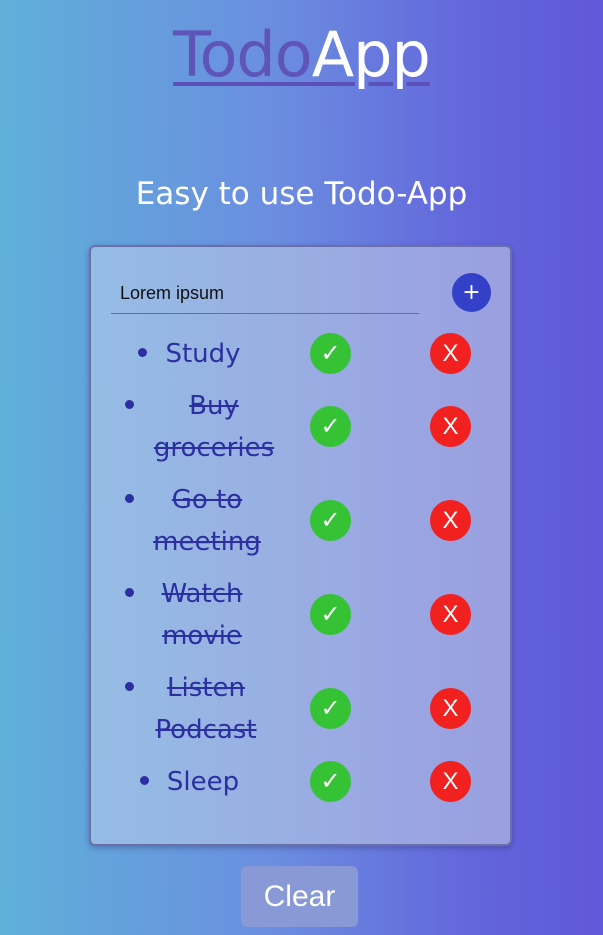 The width and height of the screenshot is (603, 935). I want to click on task-row: Buy groceries ✓ X, so click(300, 427).